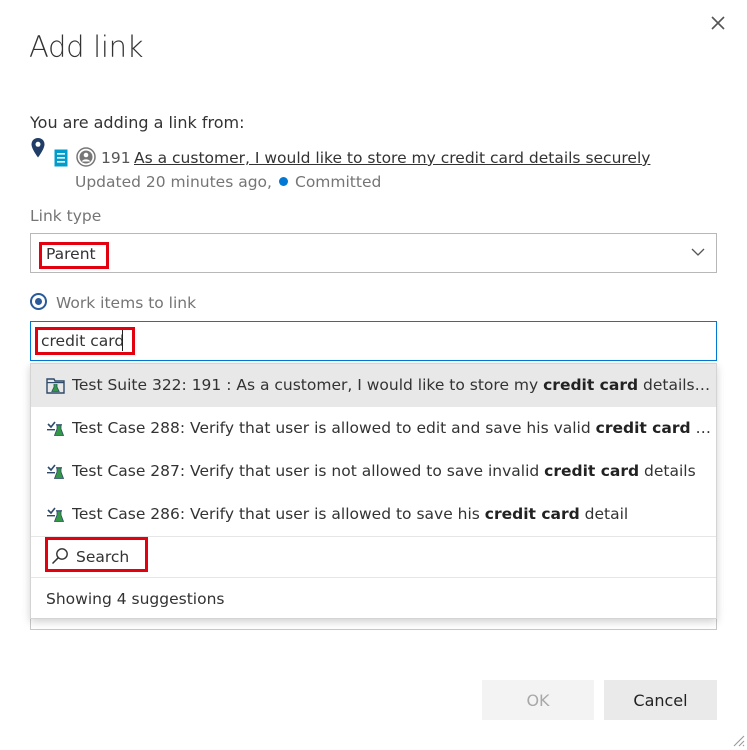 This screenshot has height=750, width=747. I want to click on close-icon, so click(718, 23).